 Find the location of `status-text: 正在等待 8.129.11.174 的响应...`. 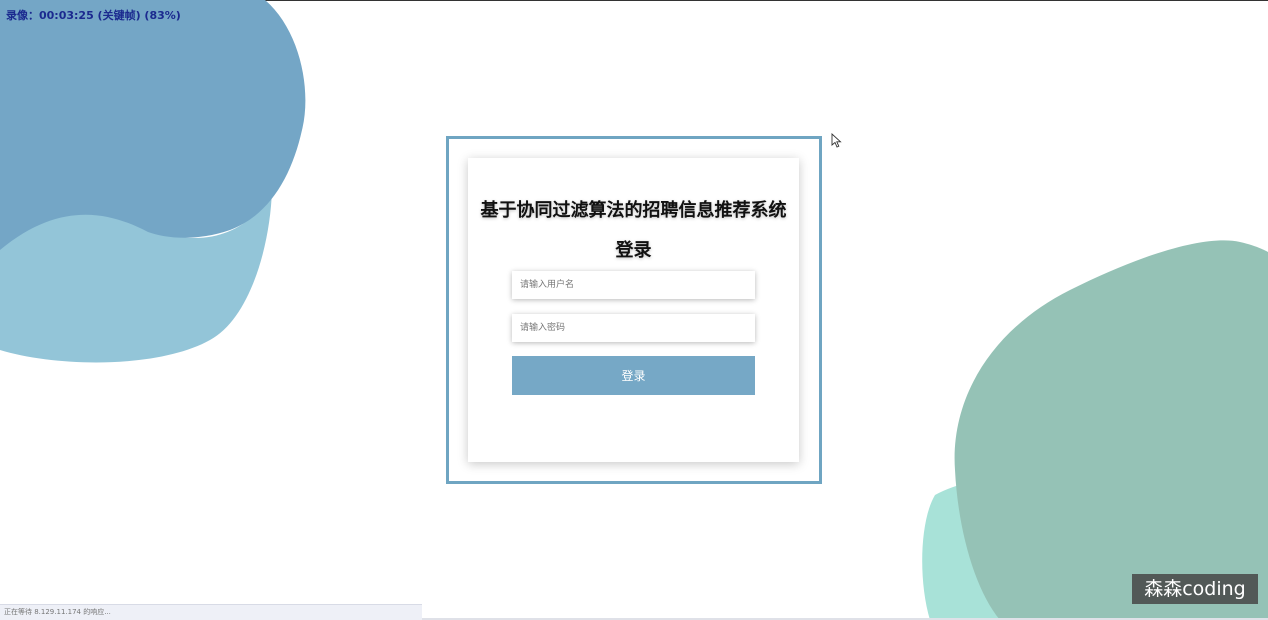

status-text: 正在等待 8.129.11.174 的响应... is located at coordinates (57, 612).